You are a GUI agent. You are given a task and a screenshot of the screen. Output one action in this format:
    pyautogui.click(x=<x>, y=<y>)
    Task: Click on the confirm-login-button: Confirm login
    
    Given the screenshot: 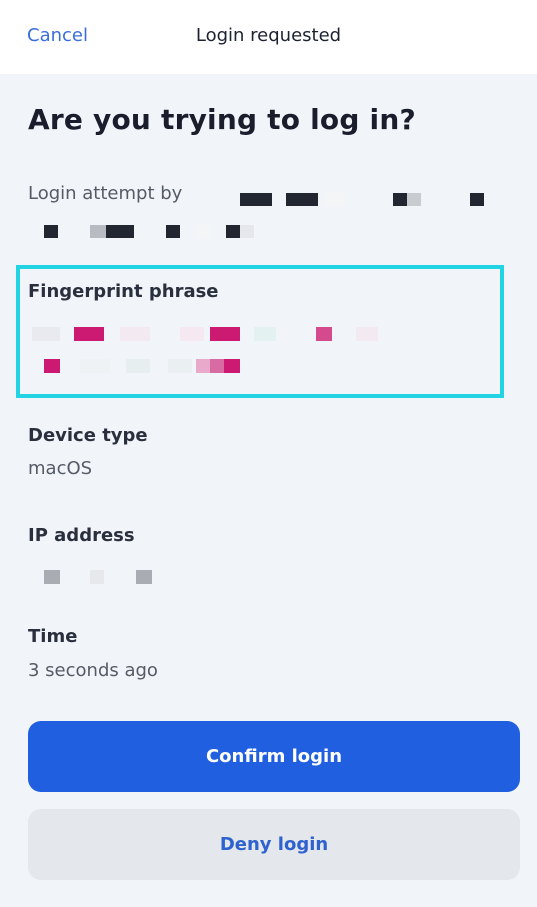 What is the action you would take?
    pyautogui.click(x=274, y=756)
    